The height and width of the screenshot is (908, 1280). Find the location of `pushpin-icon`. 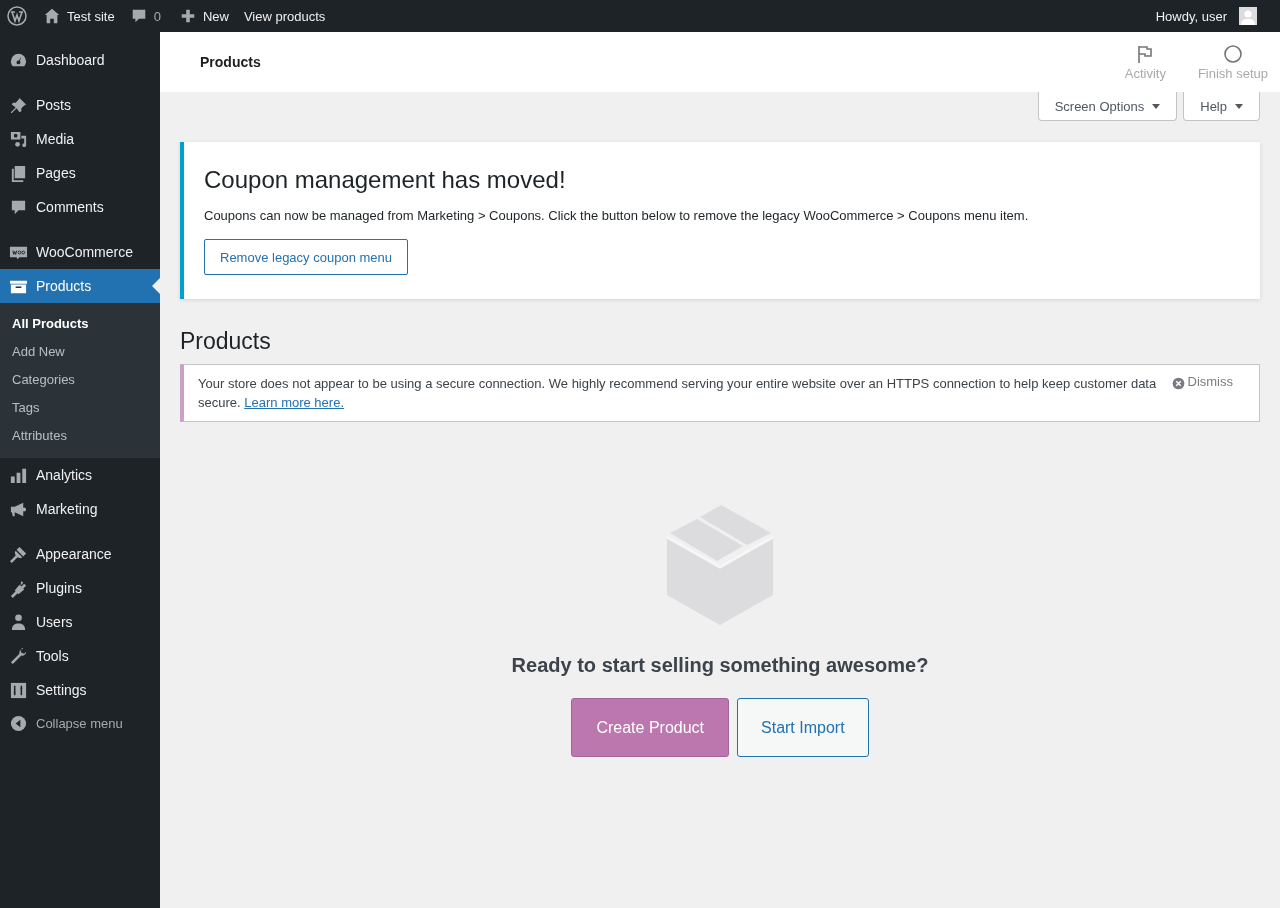

pushpin-icon is located at coordinates (18, 105).